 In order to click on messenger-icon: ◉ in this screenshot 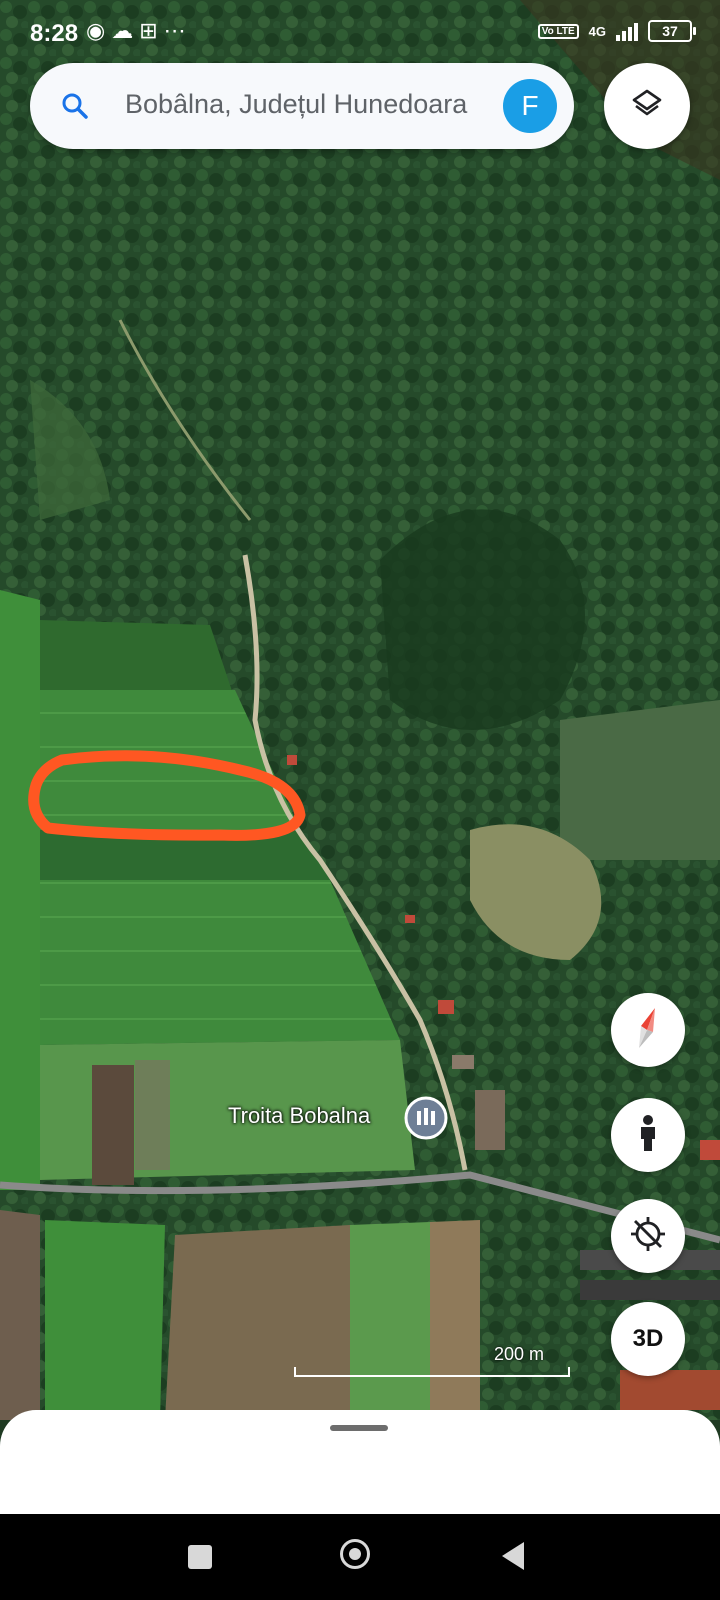, I will do `click(99, 30)`.